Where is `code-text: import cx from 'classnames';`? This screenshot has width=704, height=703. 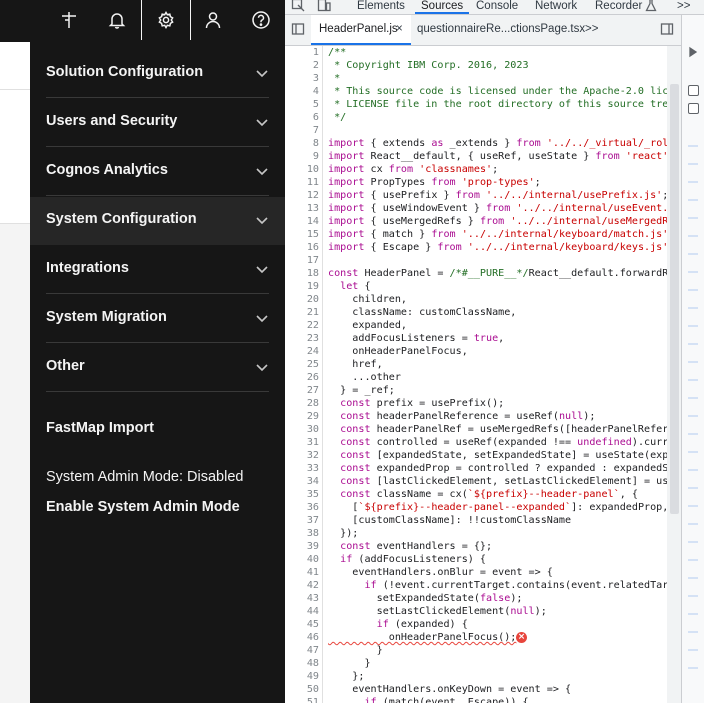 code-text: import cx from 'classnames'; is located at coordinates (413, 169).